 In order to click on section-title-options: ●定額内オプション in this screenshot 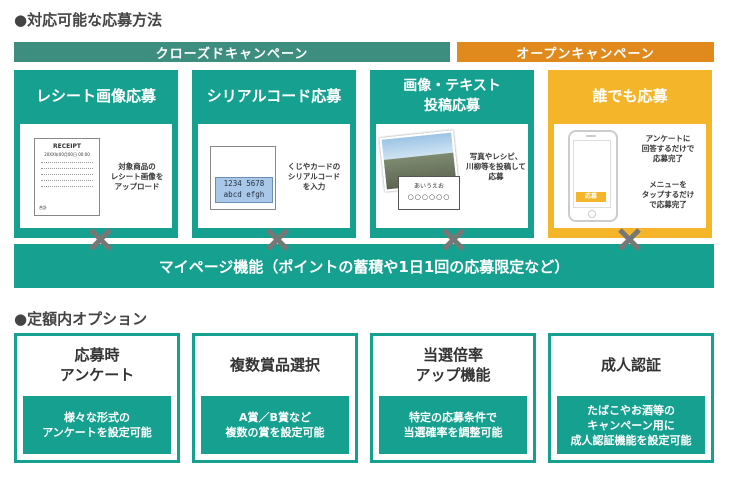, I will do `click(81, 319)`.